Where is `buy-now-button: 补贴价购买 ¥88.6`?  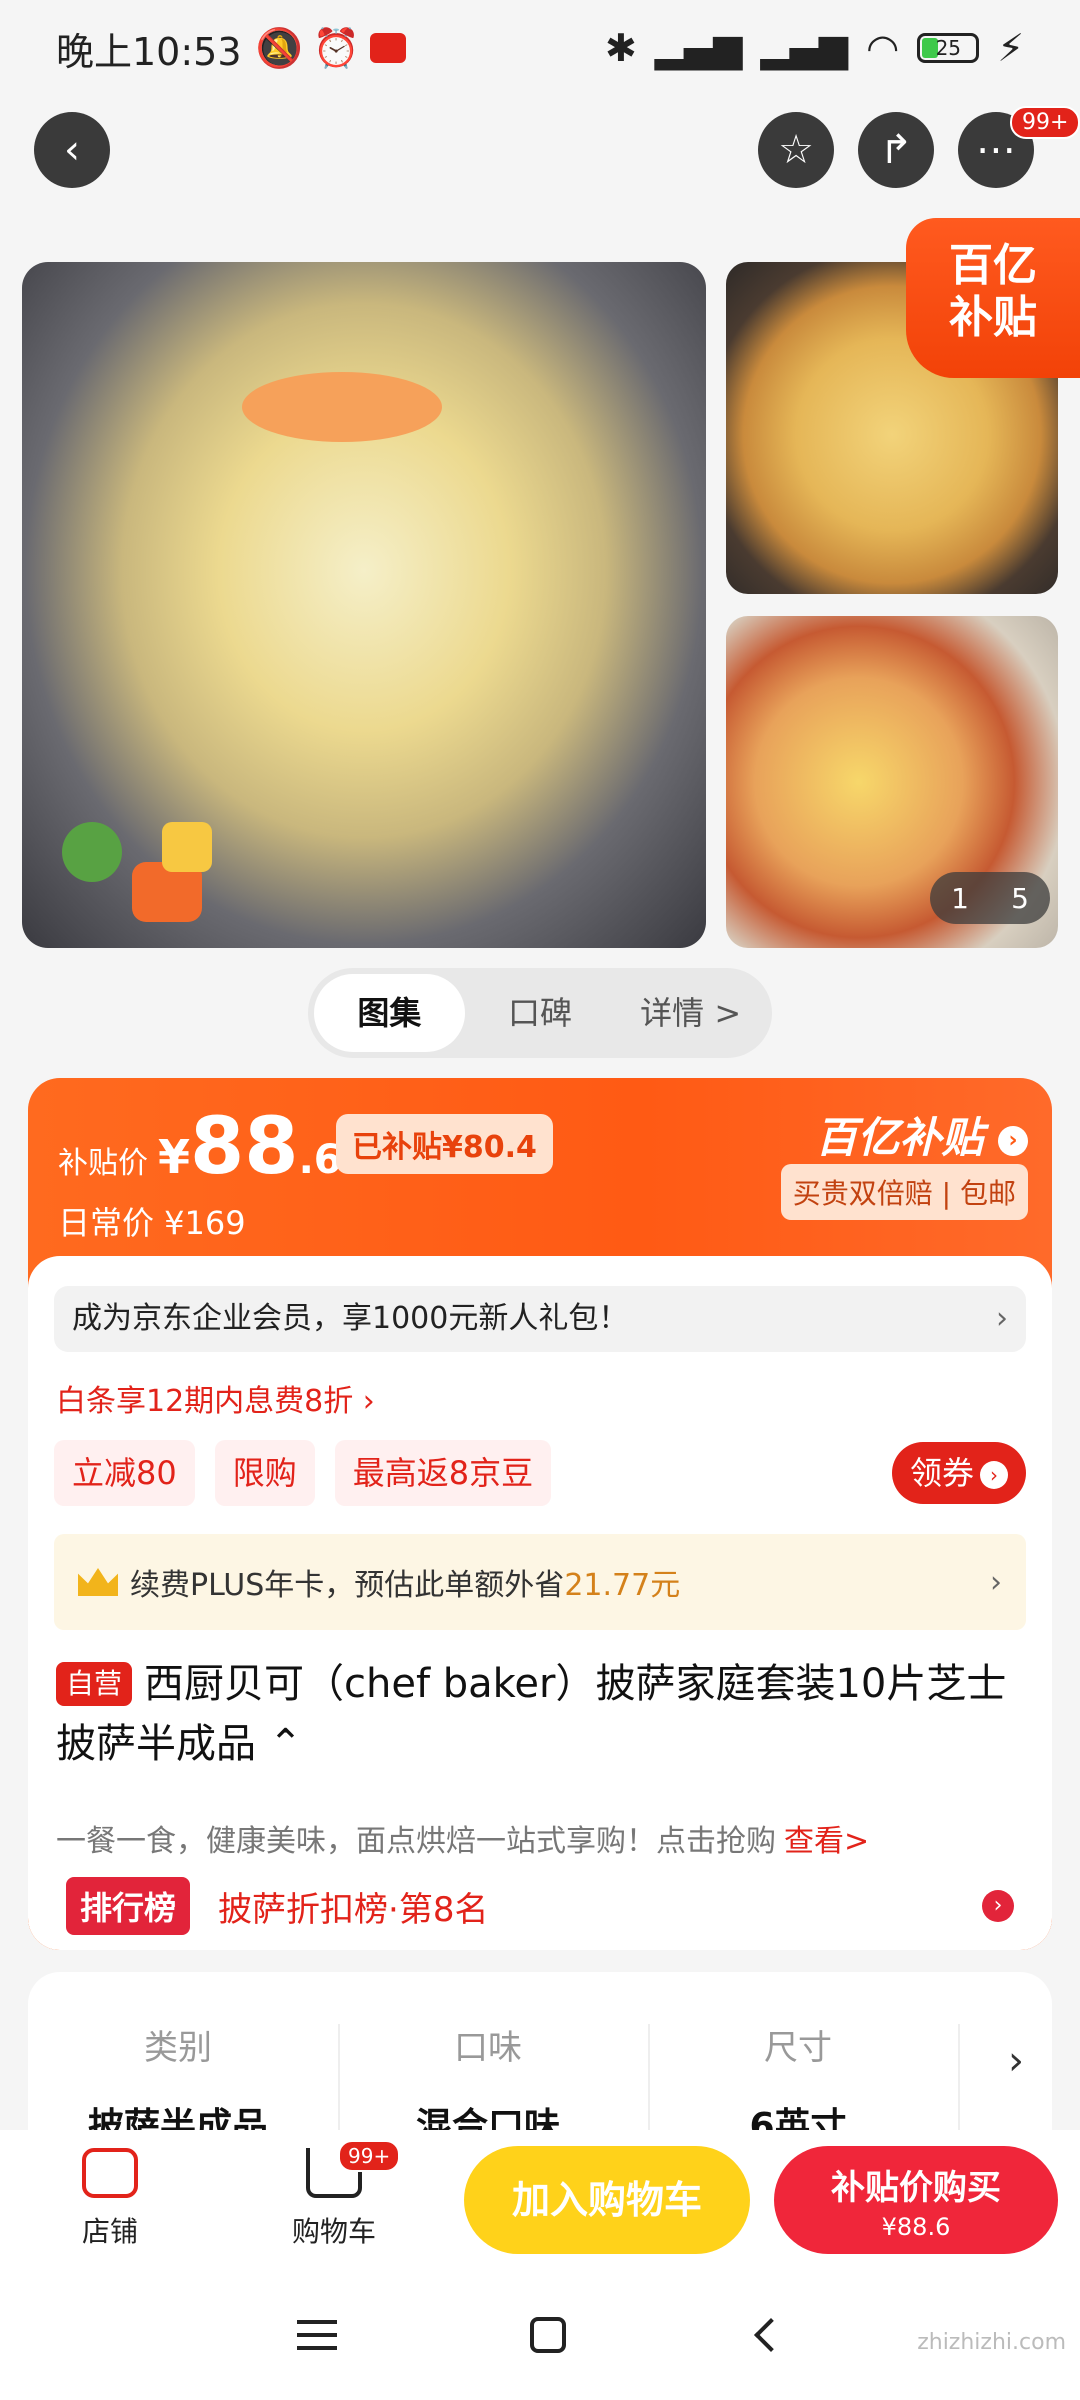 buy-now-button: 补贴价购买 ¥88.6 is located at coordinates (916, 2200).